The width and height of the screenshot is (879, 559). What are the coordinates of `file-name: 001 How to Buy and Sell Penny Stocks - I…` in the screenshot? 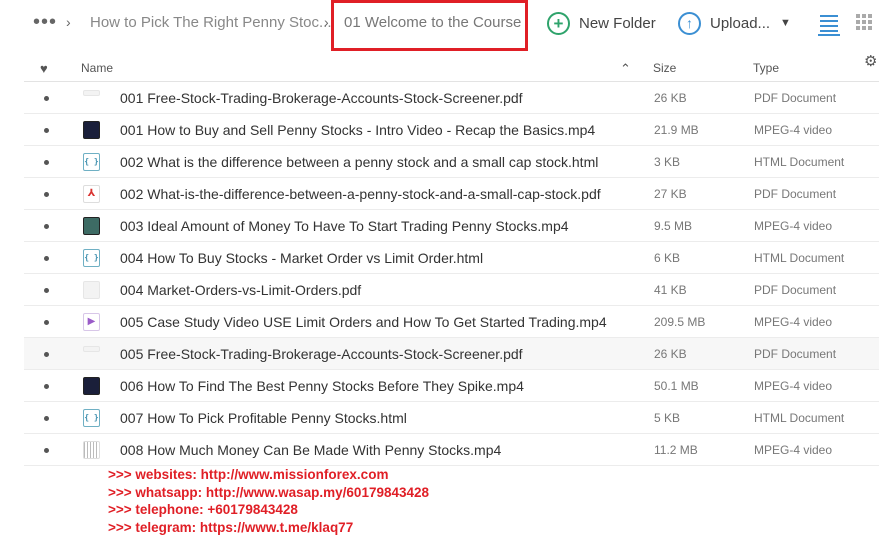 It's located at (357, 130).